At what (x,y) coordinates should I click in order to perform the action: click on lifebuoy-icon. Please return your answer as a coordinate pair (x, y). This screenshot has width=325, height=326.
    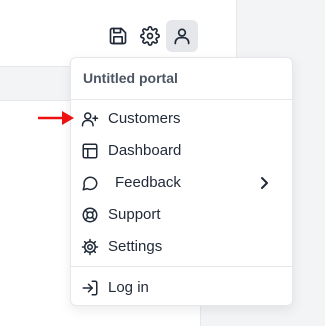
    Looking at the image, I should click on (90, 215).